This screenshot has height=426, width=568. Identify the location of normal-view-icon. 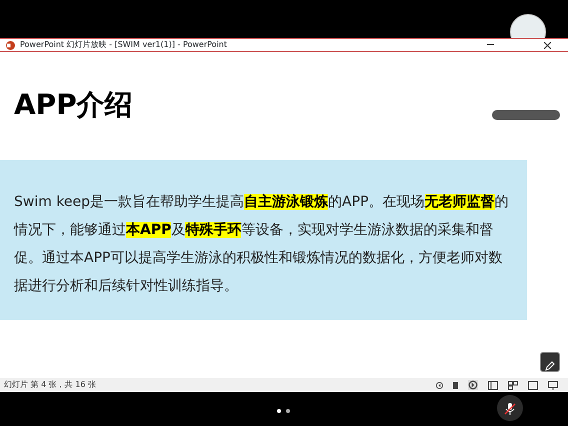
(493, 385).